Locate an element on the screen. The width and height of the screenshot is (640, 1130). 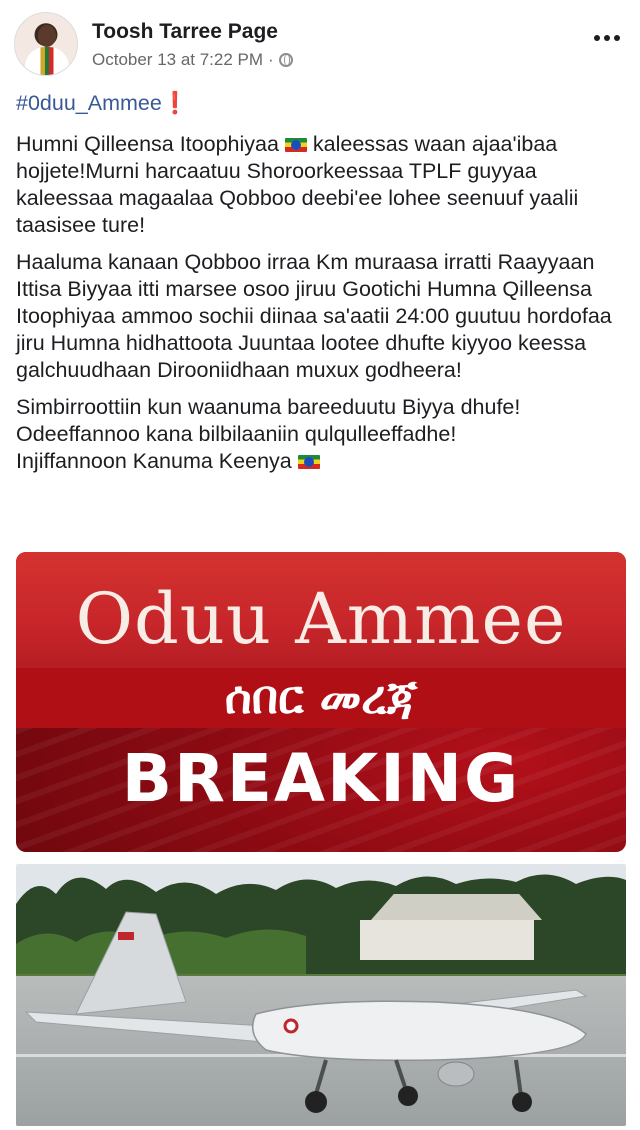
banner-title-amharic: ሰበር መረጃ is located at coordinates (321, 697).